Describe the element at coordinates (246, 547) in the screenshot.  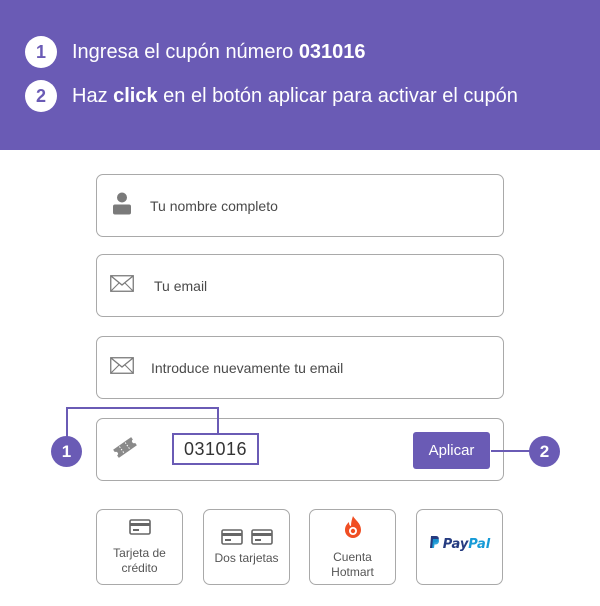
I see `payment-option-two-cards: Dos tarjetas` at that location.